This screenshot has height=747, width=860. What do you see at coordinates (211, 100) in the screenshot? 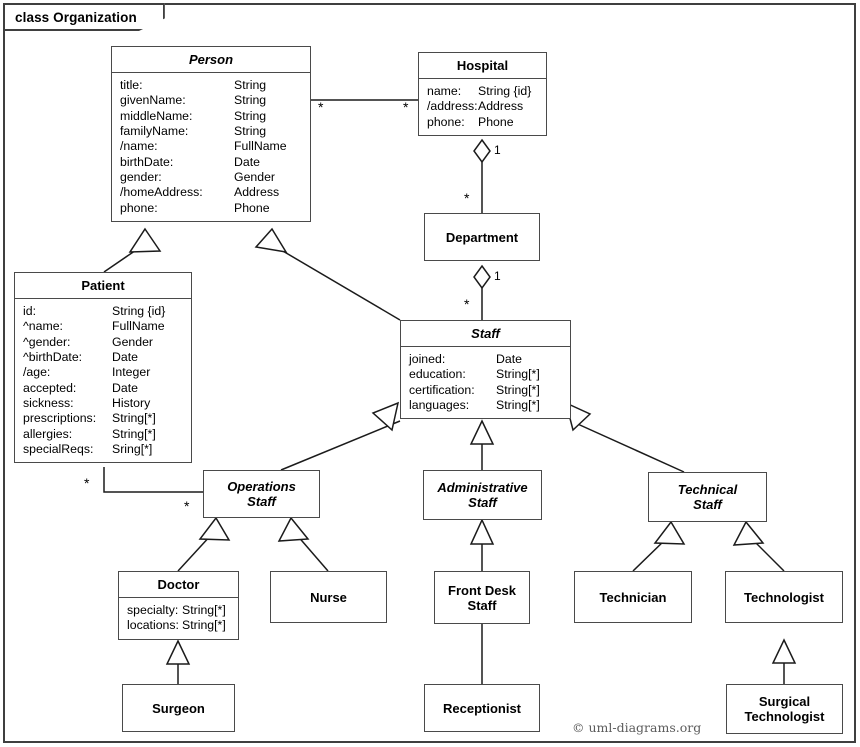
I see `attribute-row: givenName: String` at bounding box center [211, 100].